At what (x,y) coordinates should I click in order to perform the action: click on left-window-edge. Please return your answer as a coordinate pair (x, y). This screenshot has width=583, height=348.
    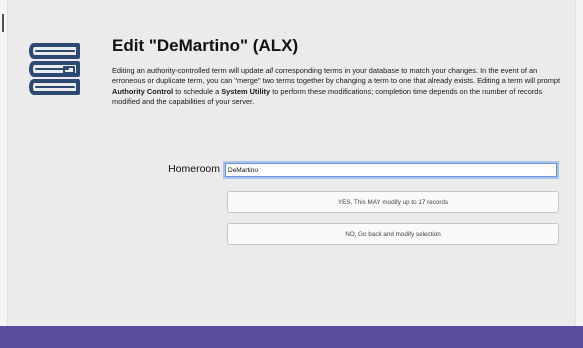
    Looking at the image, I should click on (4, 174).